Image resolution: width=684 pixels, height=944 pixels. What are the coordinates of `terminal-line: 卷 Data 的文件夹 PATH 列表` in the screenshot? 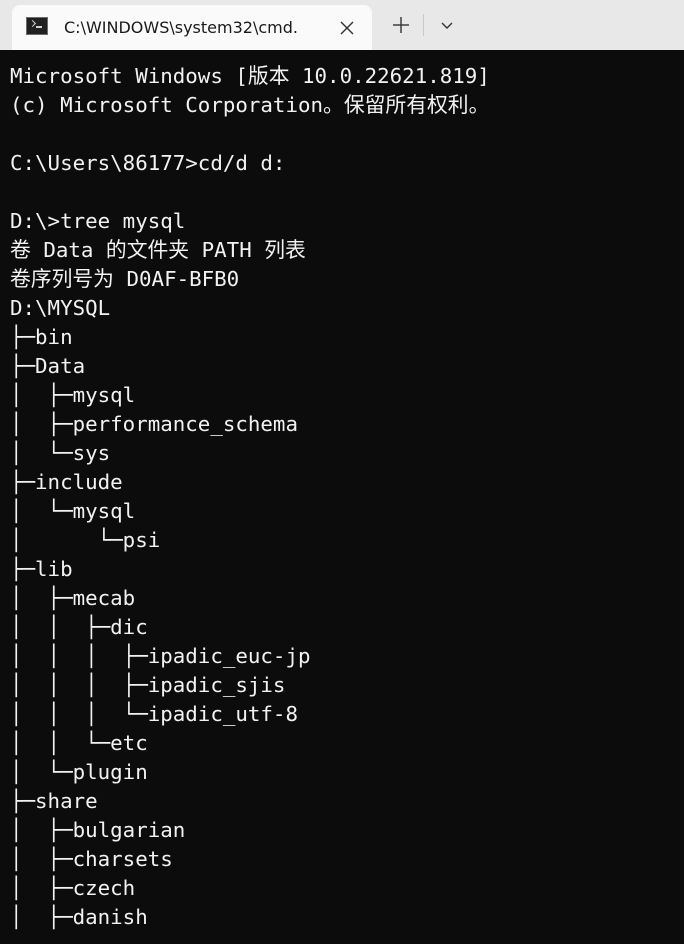 It's located at (158, 250).